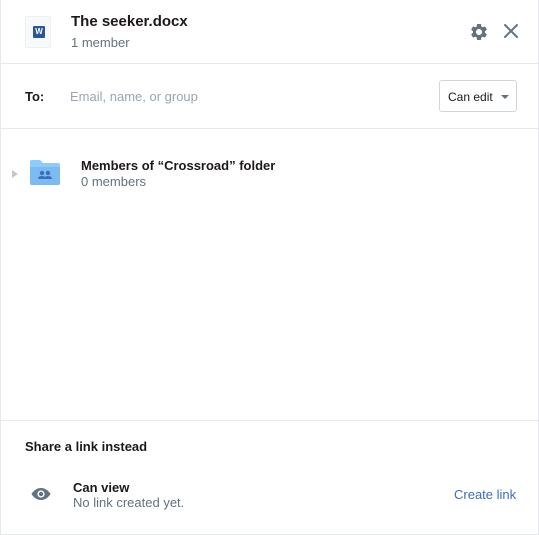 This screenshot has height=535, width=539. What do you see at coordinates (129, 21) in the screenshot?
I see `file-title: The seeker.docx` at bounding box center [129, 21].